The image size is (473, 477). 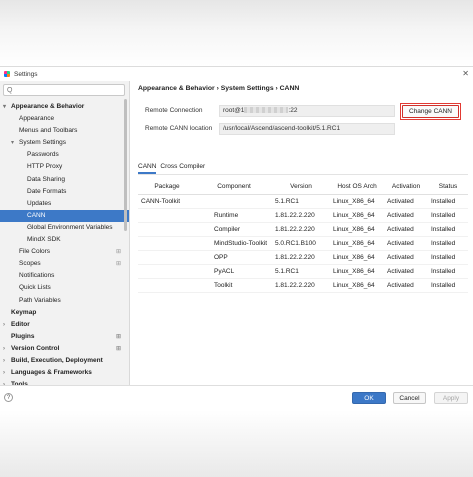 I want to click on sidebar-item-label: Path Variables, so click(x=40, y=300).